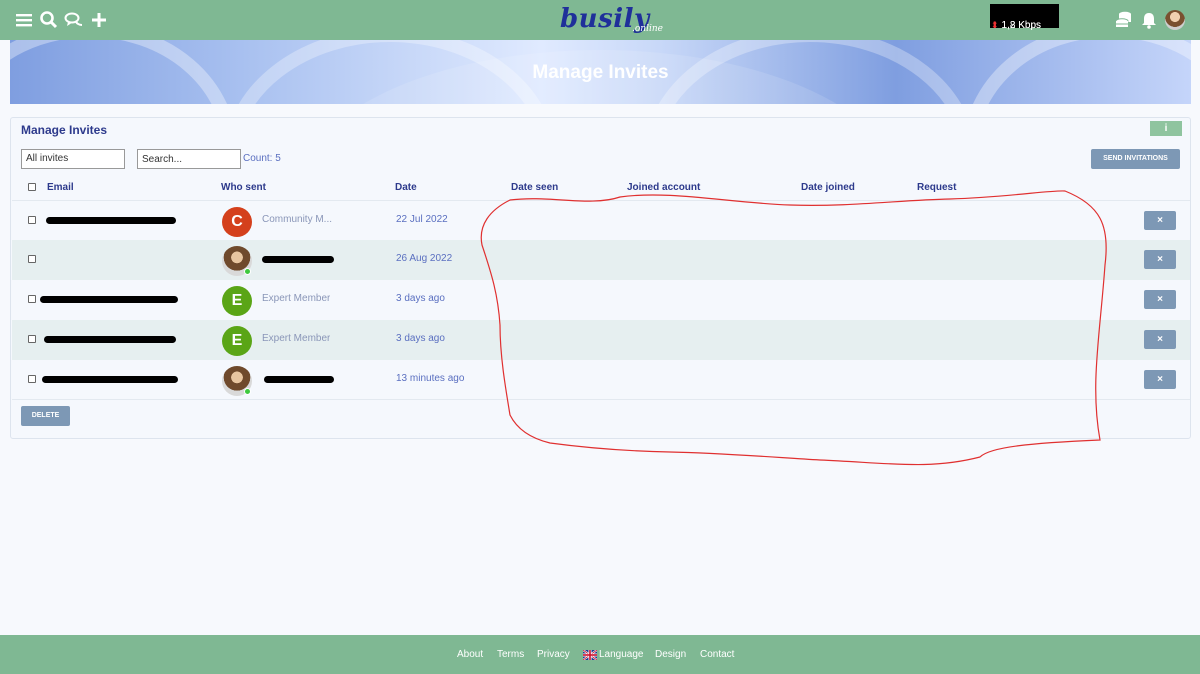  Describe the element at coordinates (1021, 25) in the screenshot. I see `upload-speed: 1,2 Kbps` at that location.